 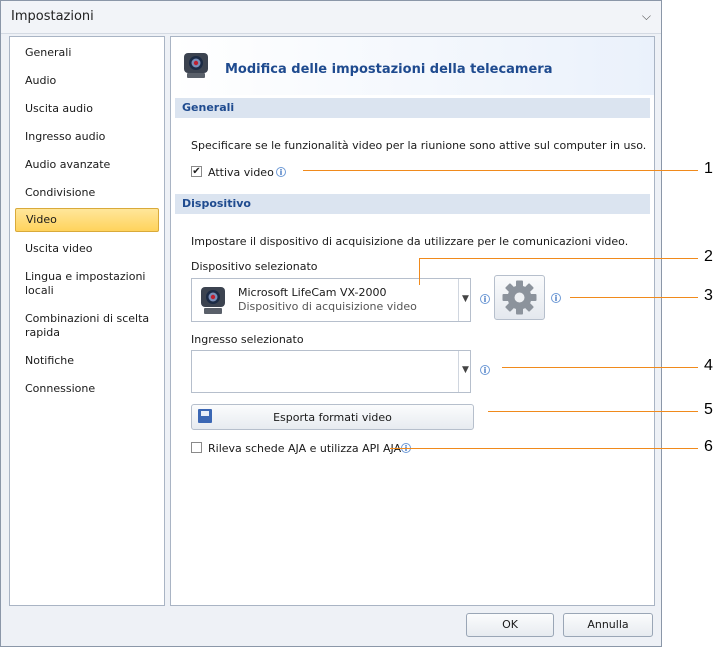 I want to click on title-bar: Impostazioni ⌵, so click(x=331, y=17).